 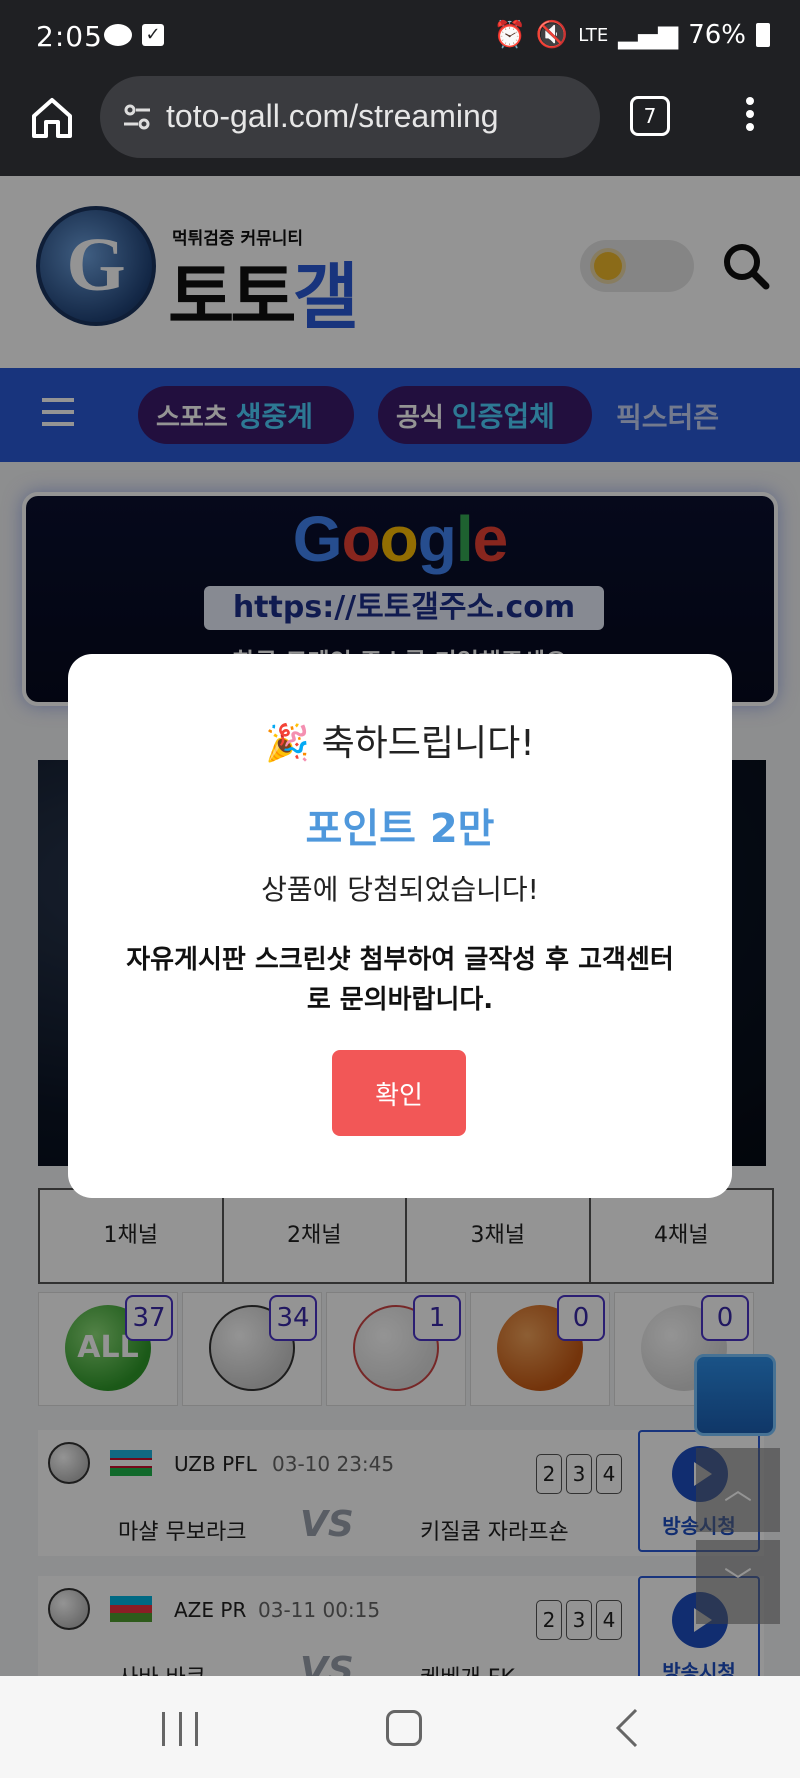 What do you see at coordinates (717, 35) in the screenshot?
I see `battery-label: 76%` at bounding box center [717, 35].